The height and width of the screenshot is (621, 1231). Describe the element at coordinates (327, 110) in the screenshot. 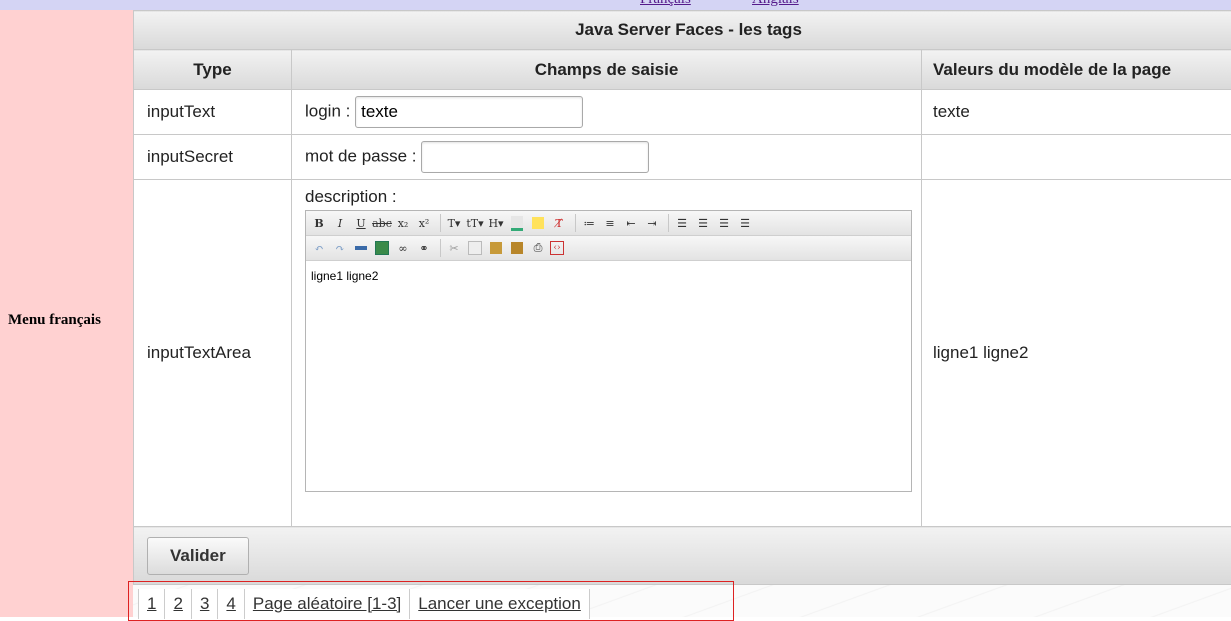

I see `login-label: login :` at that location.